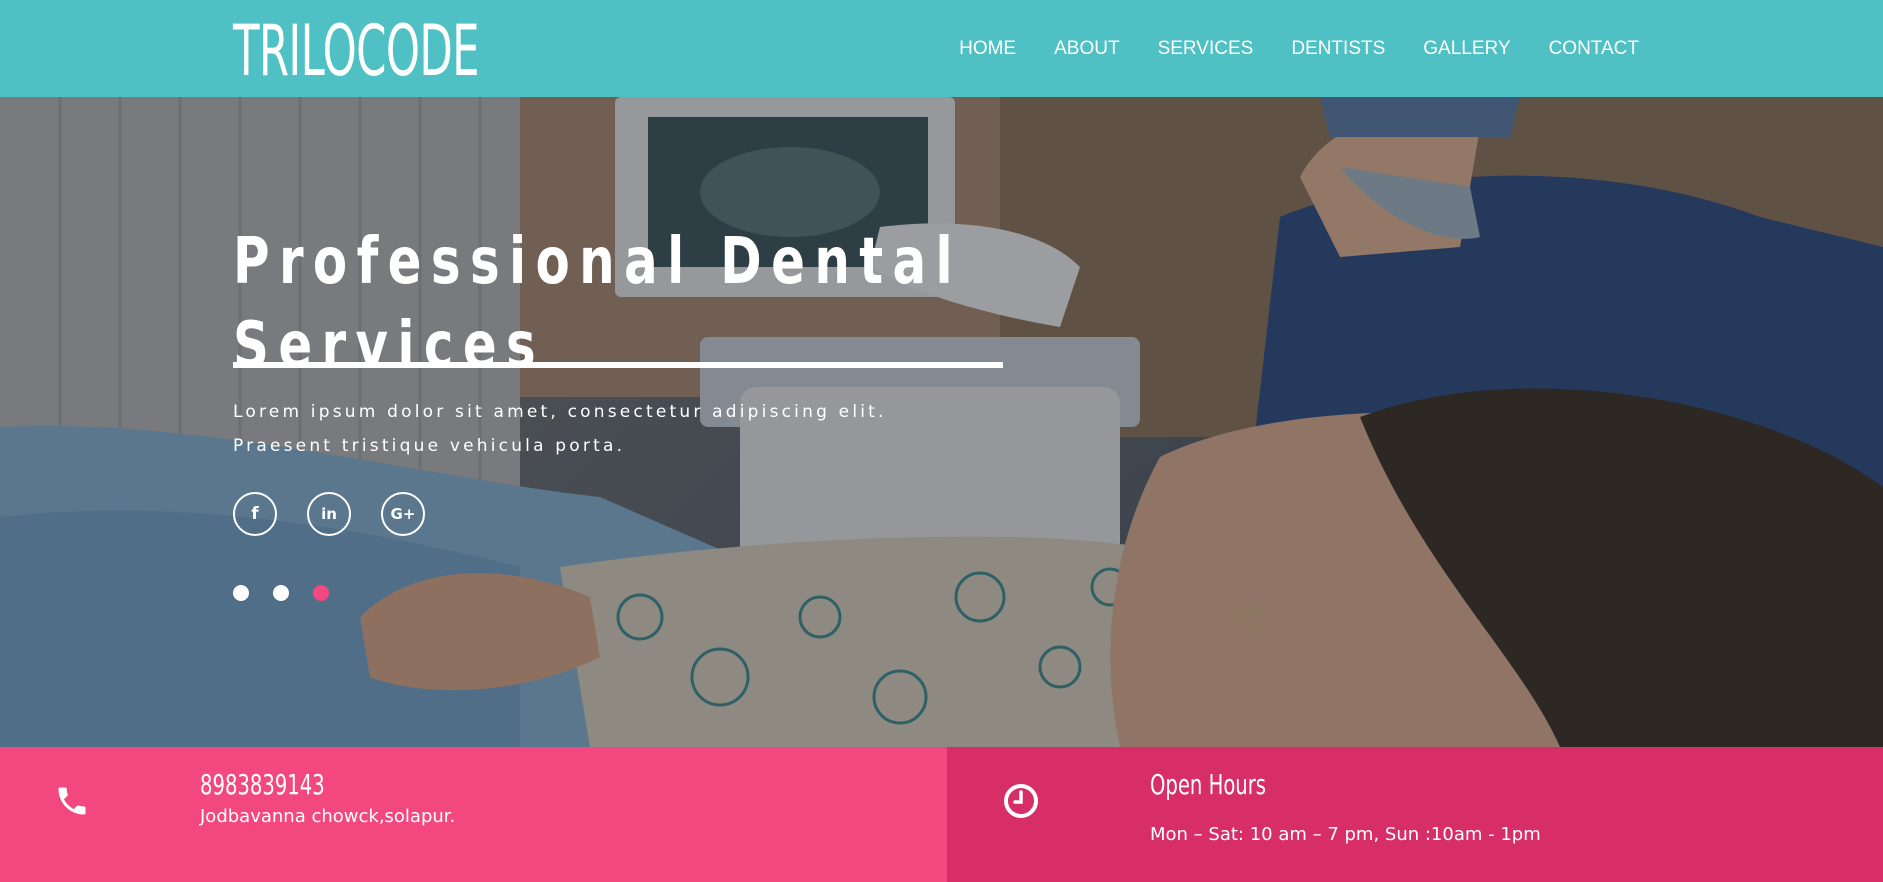 The height and width of the screenshot is (882, 1883). Describe the element at coordinates (255, 514) in the screenshot. I see `facebook-icon: f` at that location.